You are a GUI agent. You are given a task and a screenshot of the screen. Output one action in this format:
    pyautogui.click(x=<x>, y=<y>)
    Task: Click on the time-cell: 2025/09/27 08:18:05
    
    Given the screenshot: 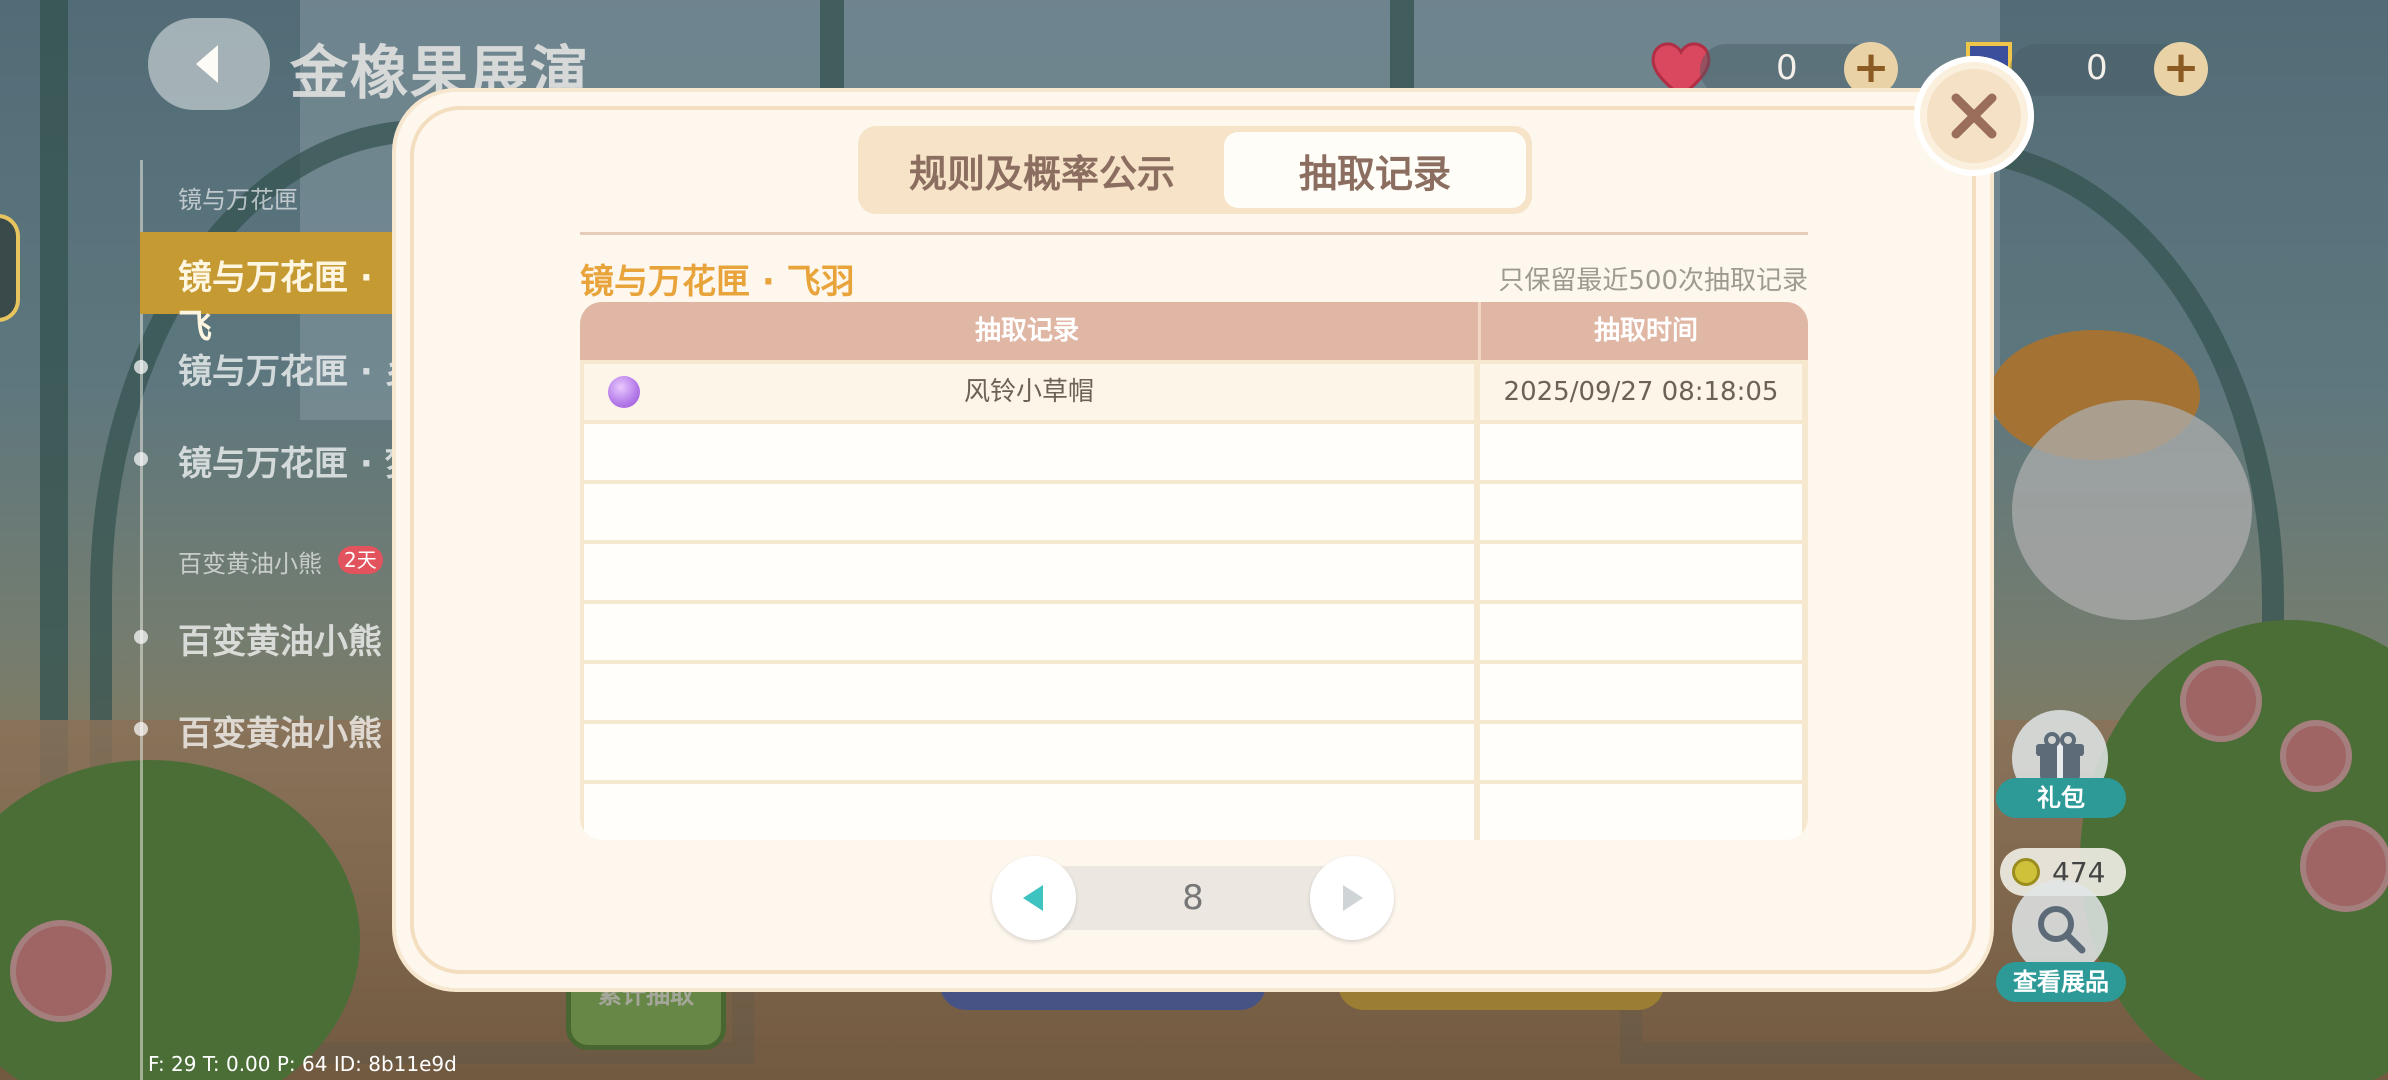 What is the action you would take?
    pyautogui.click(x=1641, y=392)
    